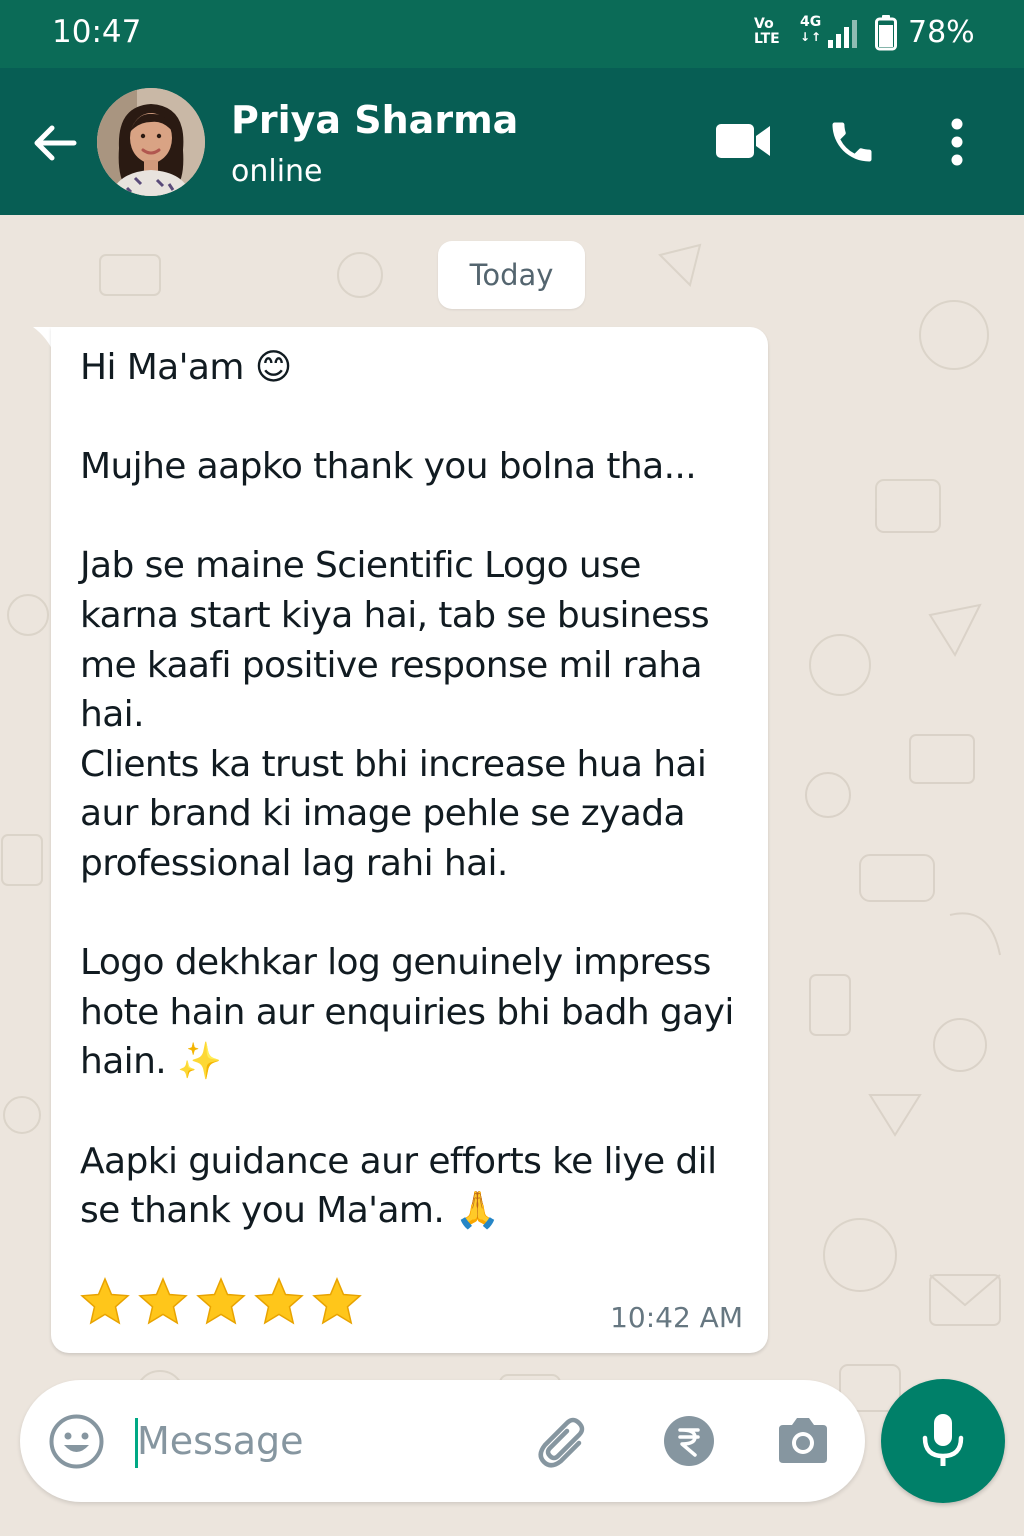 The width and height of the screenshot is (1024, 1536). Describe the element at coordinates (676, 1317) in the screenshot. I see `message-timestamp: 10:42 AM` at that location.